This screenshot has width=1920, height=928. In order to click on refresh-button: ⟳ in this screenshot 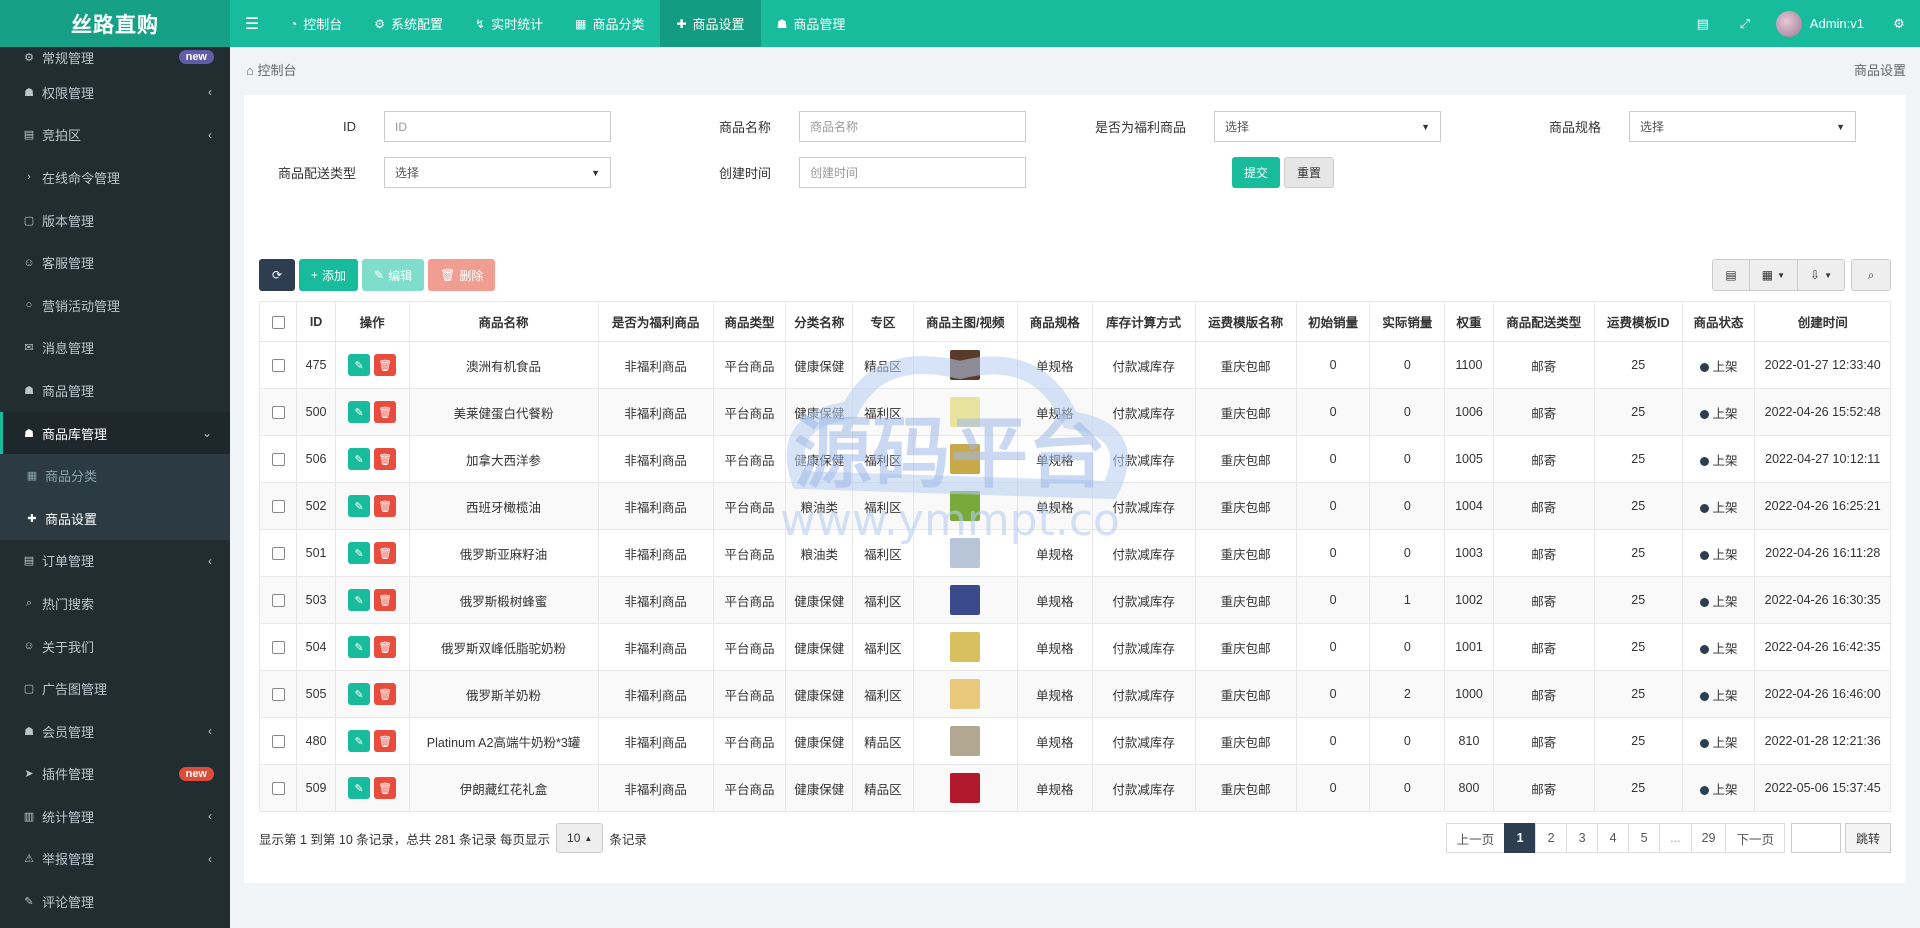, I will do `click(277, 275)`.